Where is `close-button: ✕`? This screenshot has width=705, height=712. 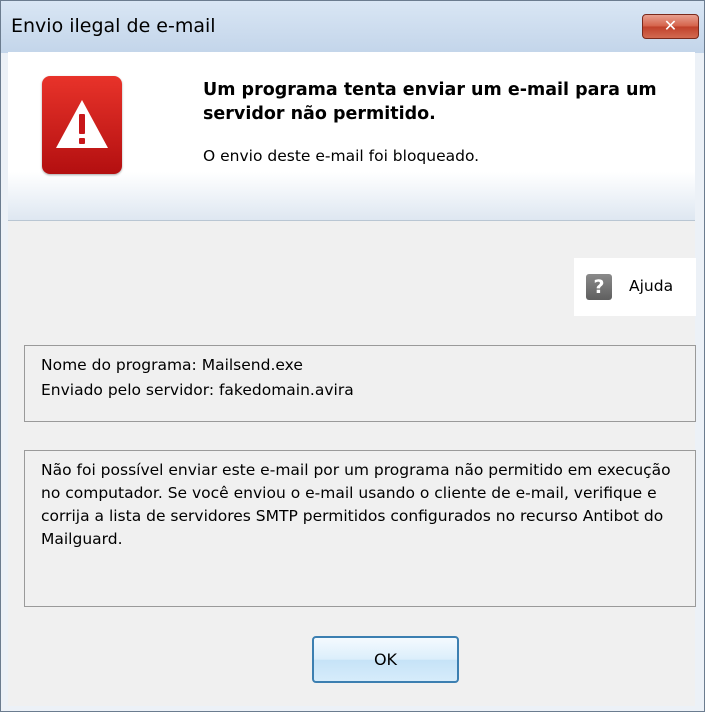 close-button: ✕ is located at coordinates (670, 26).